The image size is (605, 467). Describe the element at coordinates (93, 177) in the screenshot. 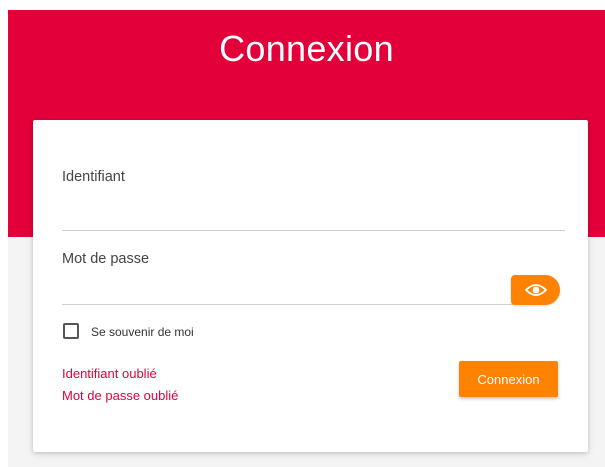

I see `username-label: Identifiant` at that location.